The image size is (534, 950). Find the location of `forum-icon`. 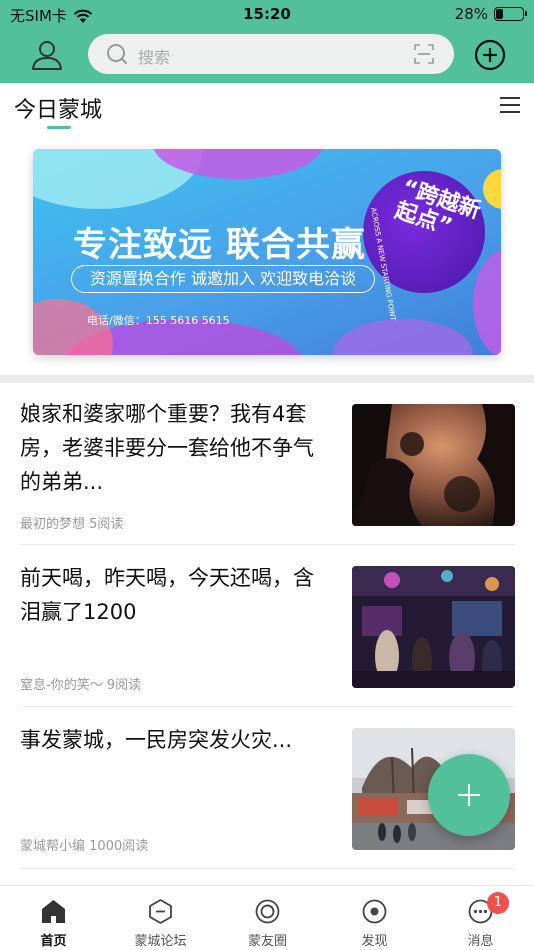

forum-icon is located at coordinates (160, 911).